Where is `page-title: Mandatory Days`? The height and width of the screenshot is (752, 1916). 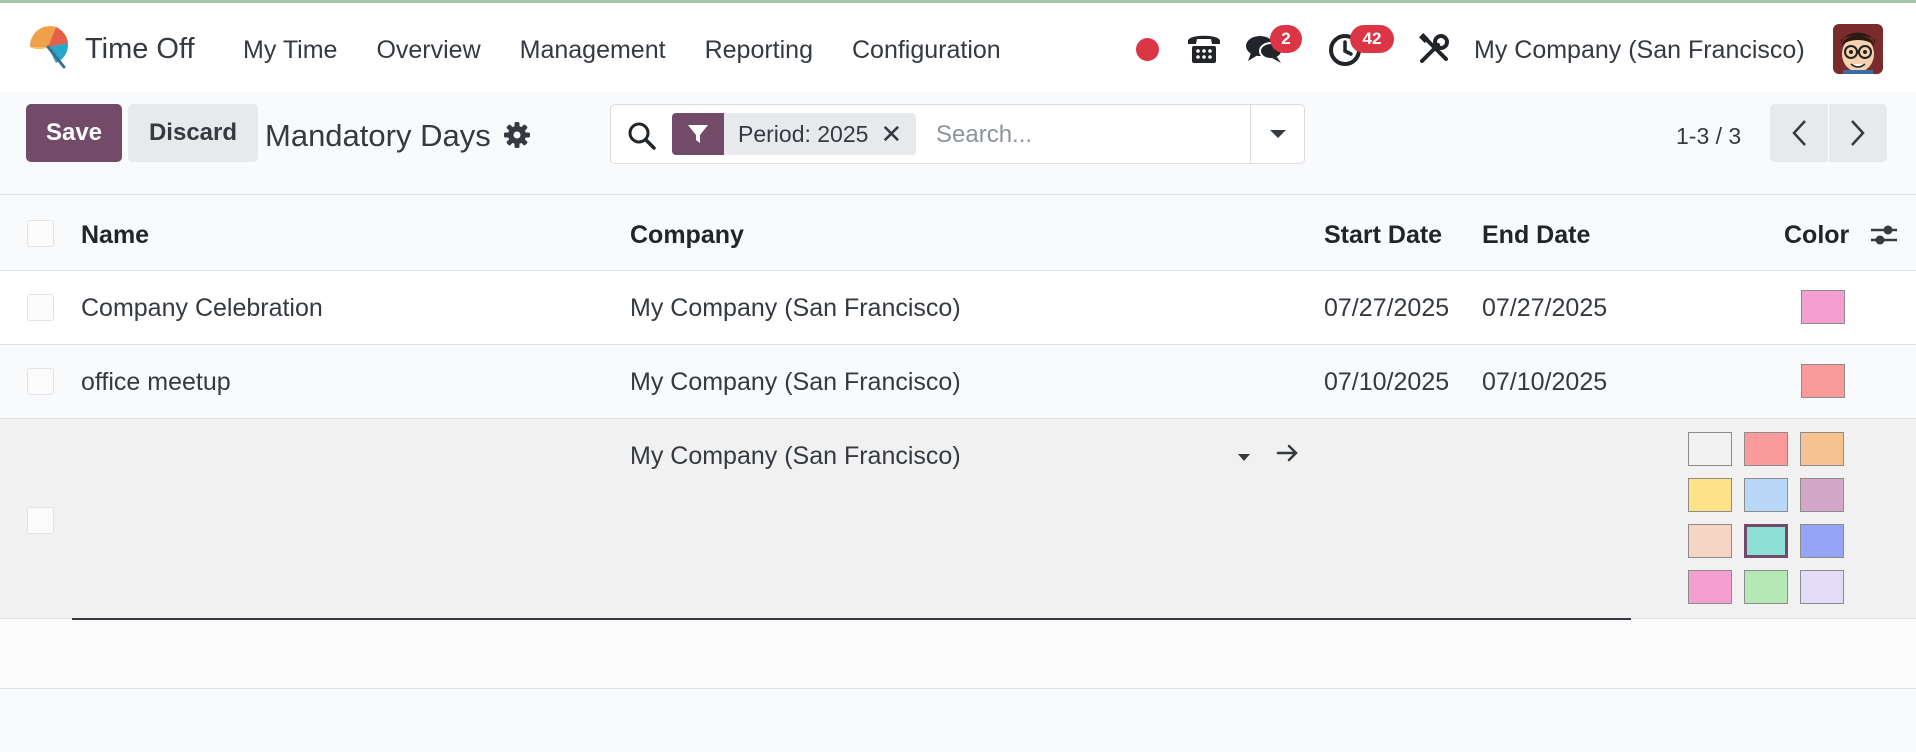
page-title: Mandatory Days is located at coordinates (378, 135).